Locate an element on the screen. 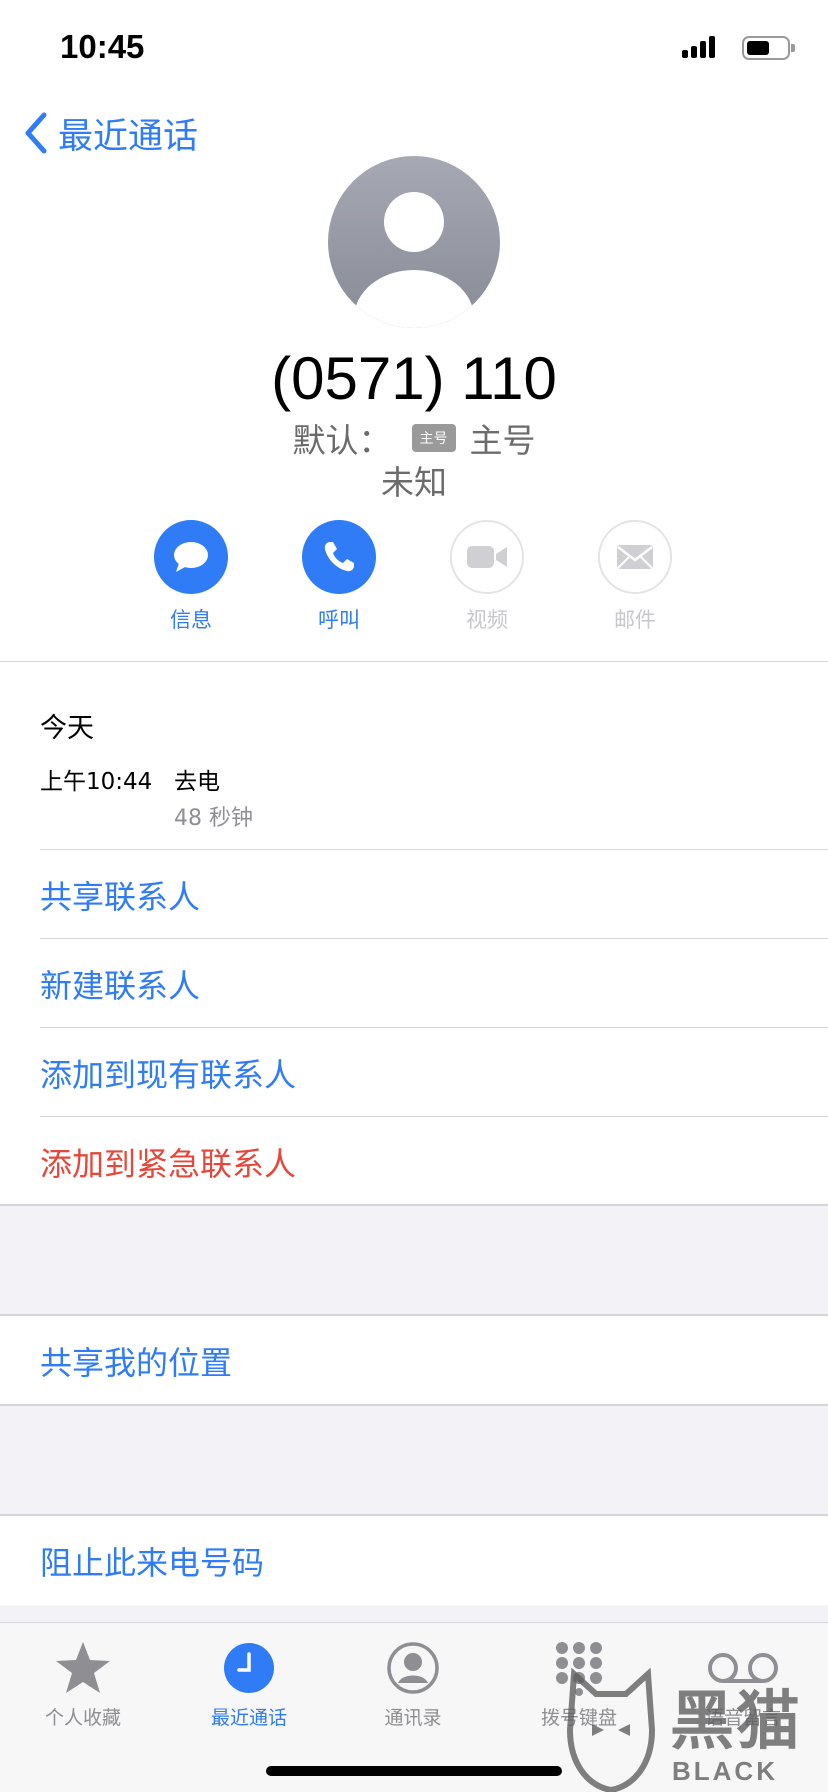 The image size is (828, 1792). video-icon is located at coordinates (487, 557).